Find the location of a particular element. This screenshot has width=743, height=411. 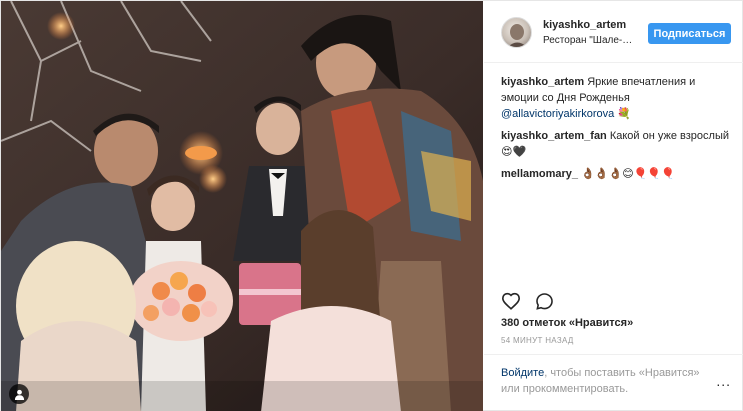

comment-emoji: 😍🖤 is located at coordinates (514, 152).